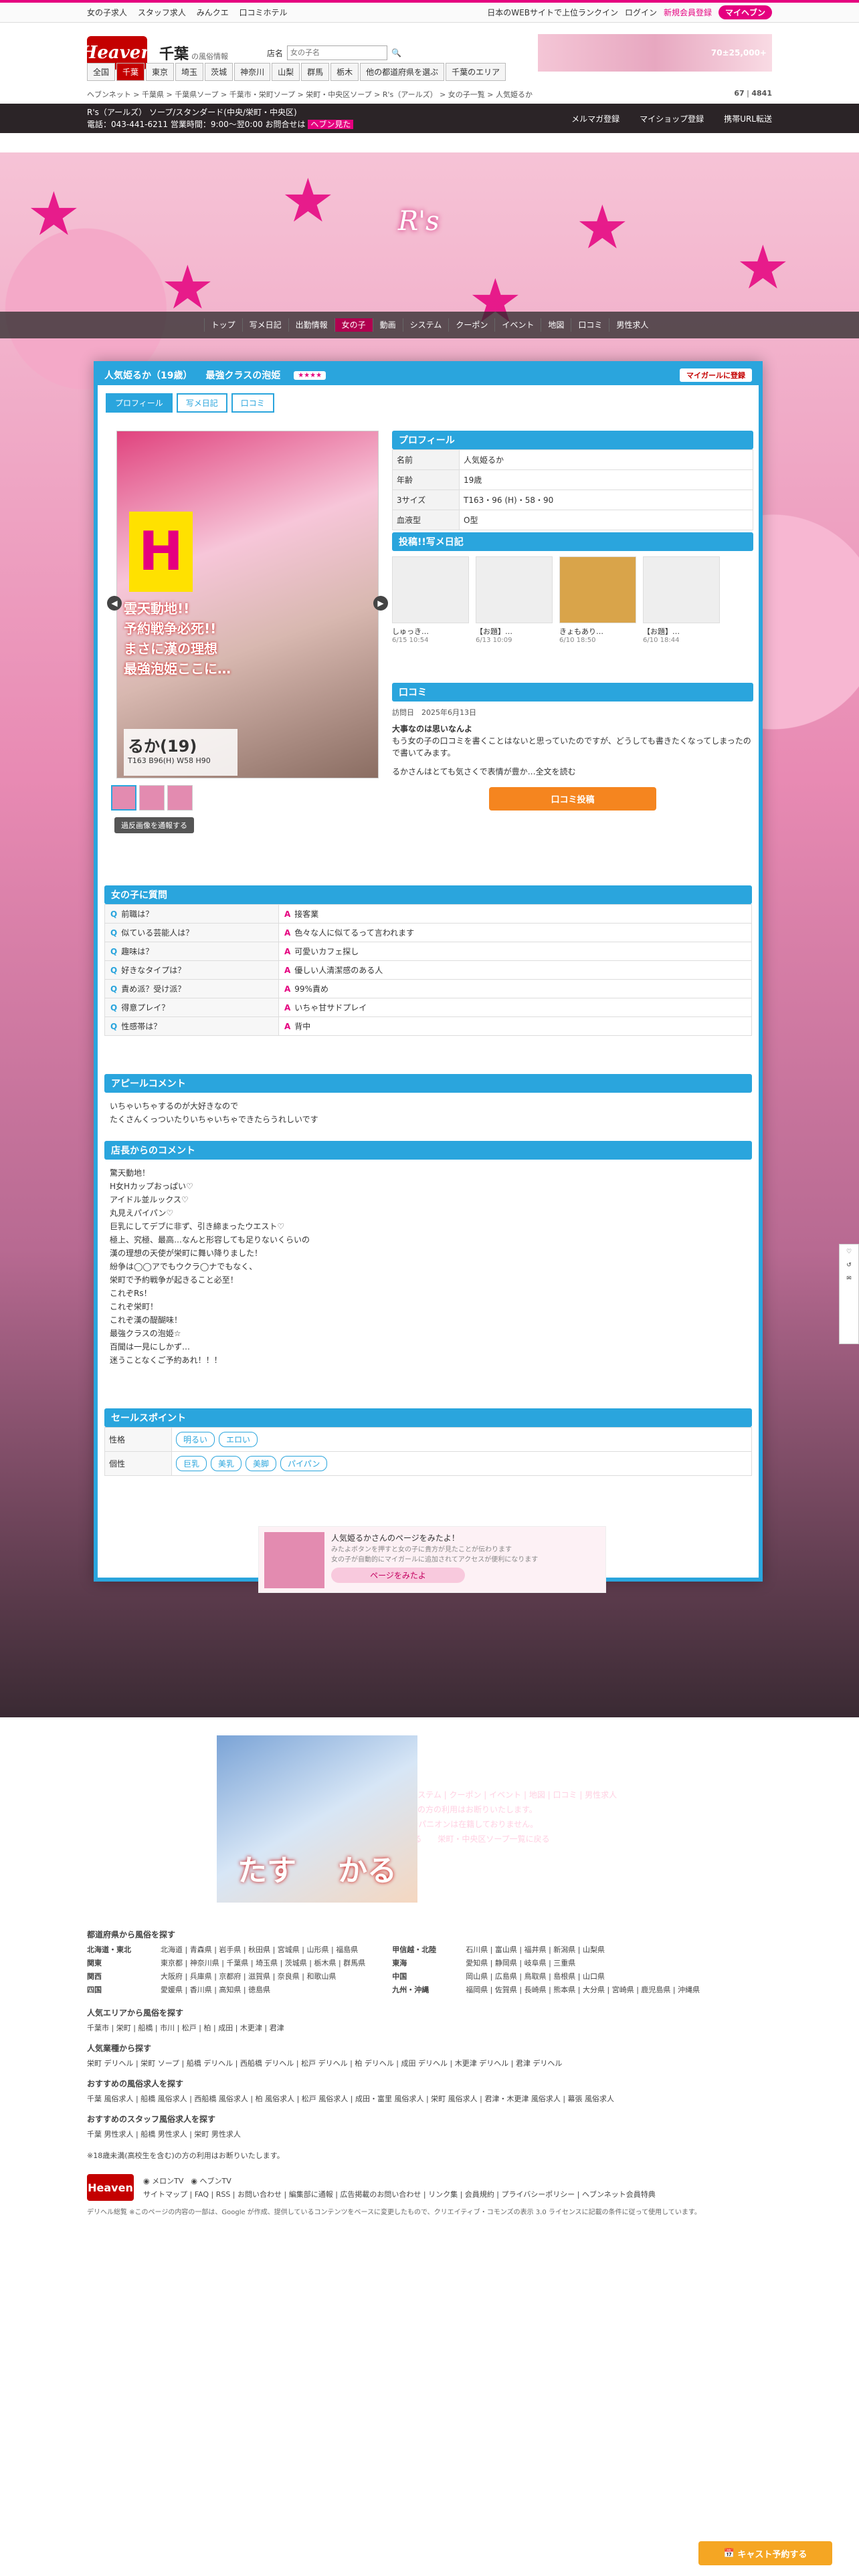  I want to click on nav-item-other: 他の都道府県を選ぶ, so click(402, 72).